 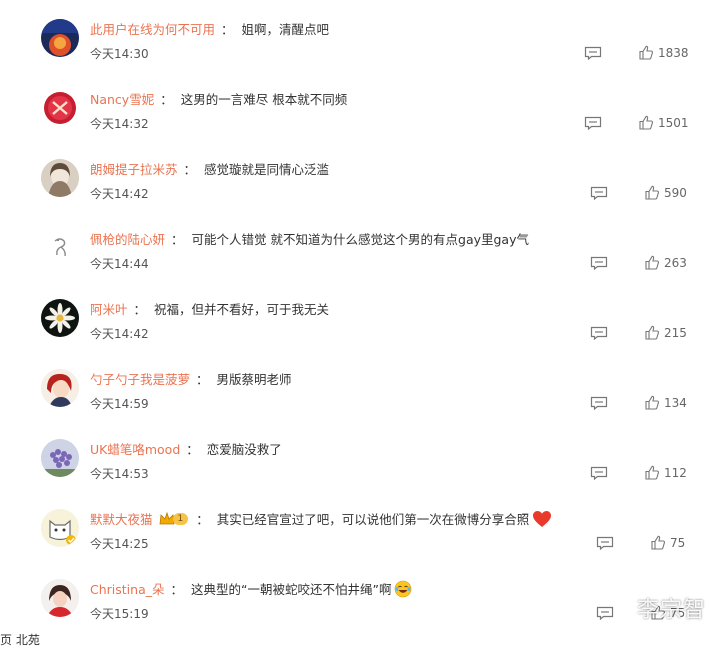 I want to click on comment-text: 祝福，但并不看好，可于我无关, so click(x=242, y=309).